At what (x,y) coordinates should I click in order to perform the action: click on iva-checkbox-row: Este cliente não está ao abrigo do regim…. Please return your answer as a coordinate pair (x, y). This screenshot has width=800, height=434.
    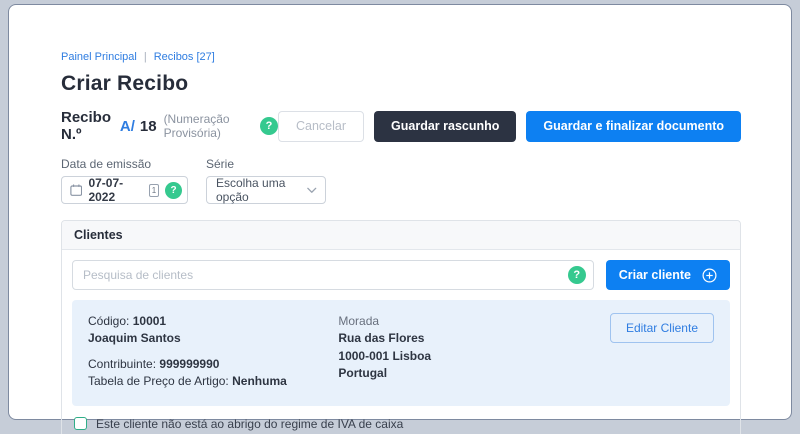
    Looking at the image, I should click on (401, 424).